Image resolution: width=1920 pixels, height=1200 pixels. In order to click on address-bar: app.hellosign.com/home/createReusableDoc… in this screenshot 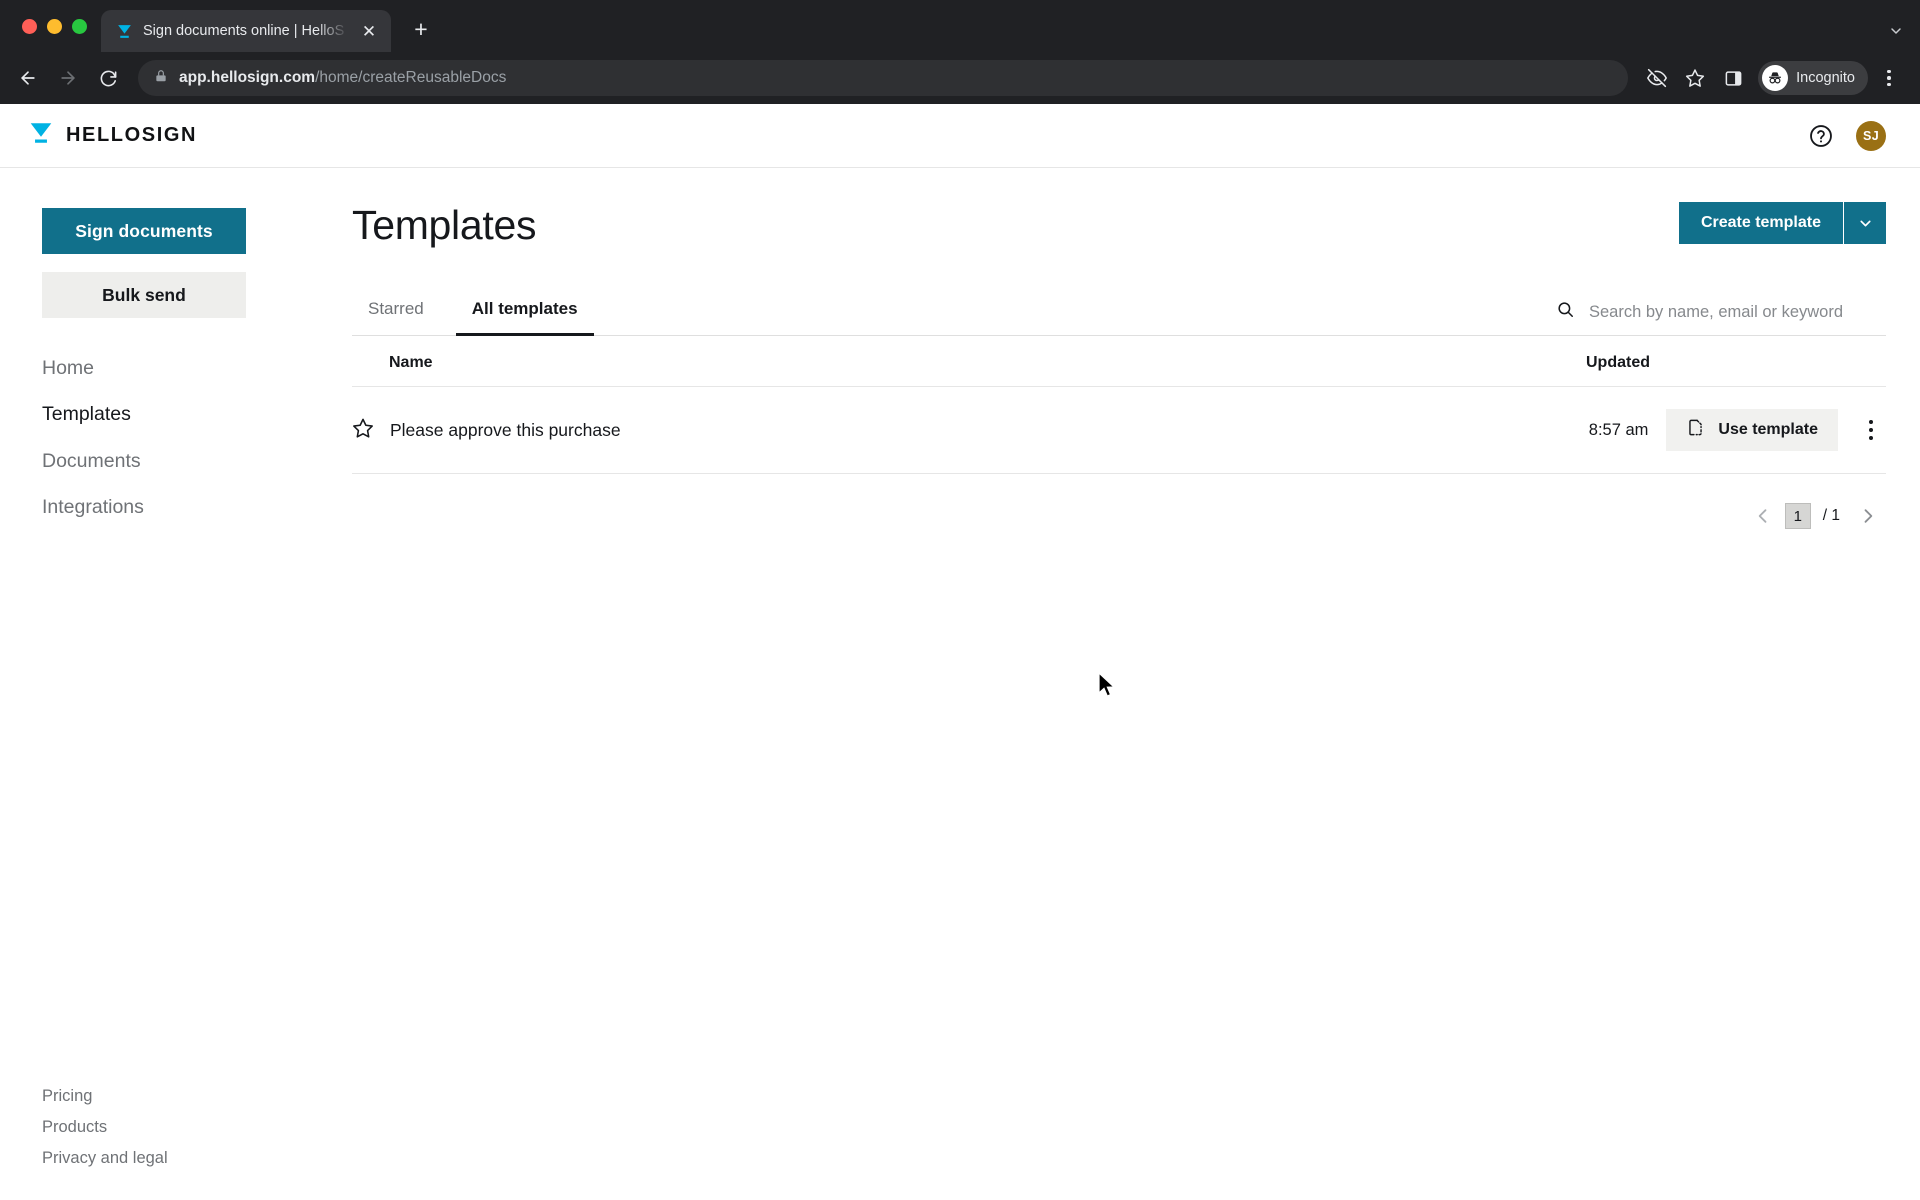, I will do `click(883, 78)`.